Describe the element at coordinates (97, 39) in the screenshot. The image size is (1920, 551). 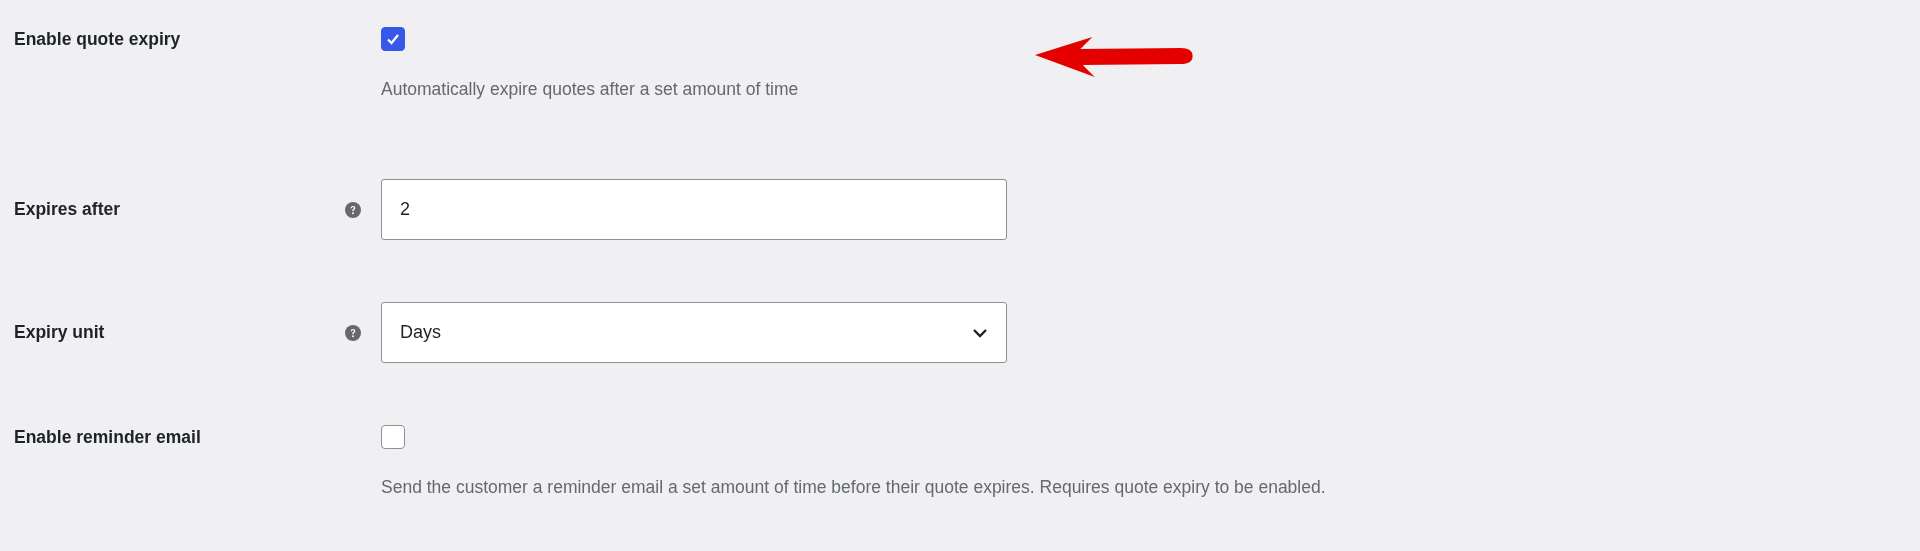
I see `field-label: Enable quote expiry` at that location.